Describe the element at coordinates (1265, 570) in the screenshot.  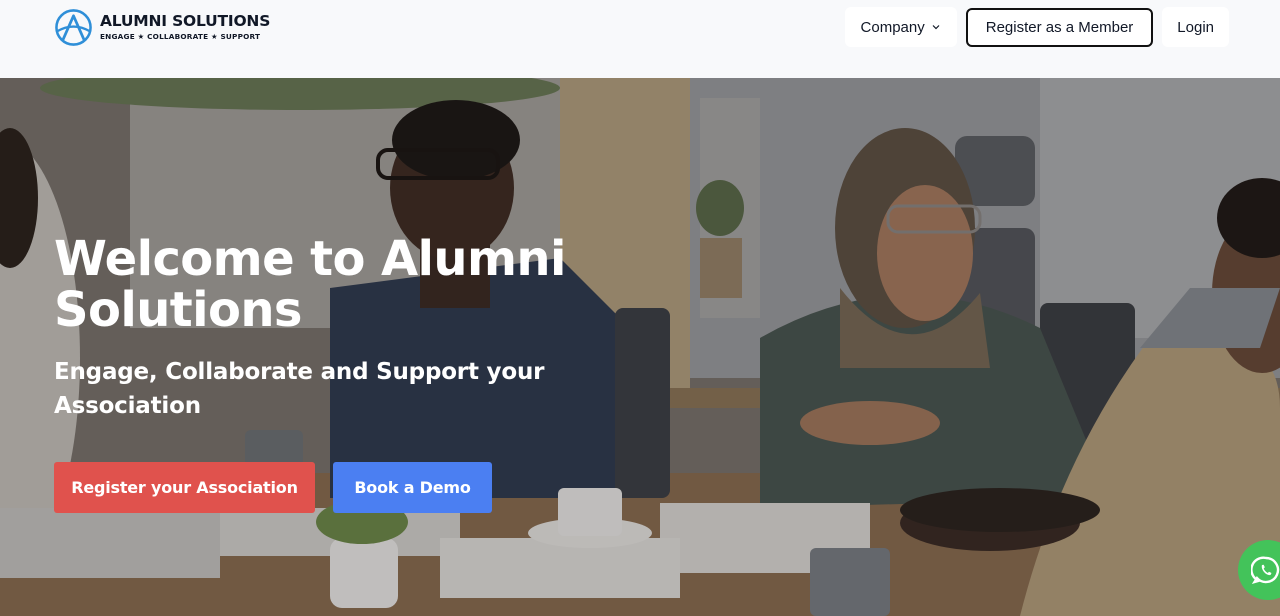
I see `whatsapp-icon` at that location.